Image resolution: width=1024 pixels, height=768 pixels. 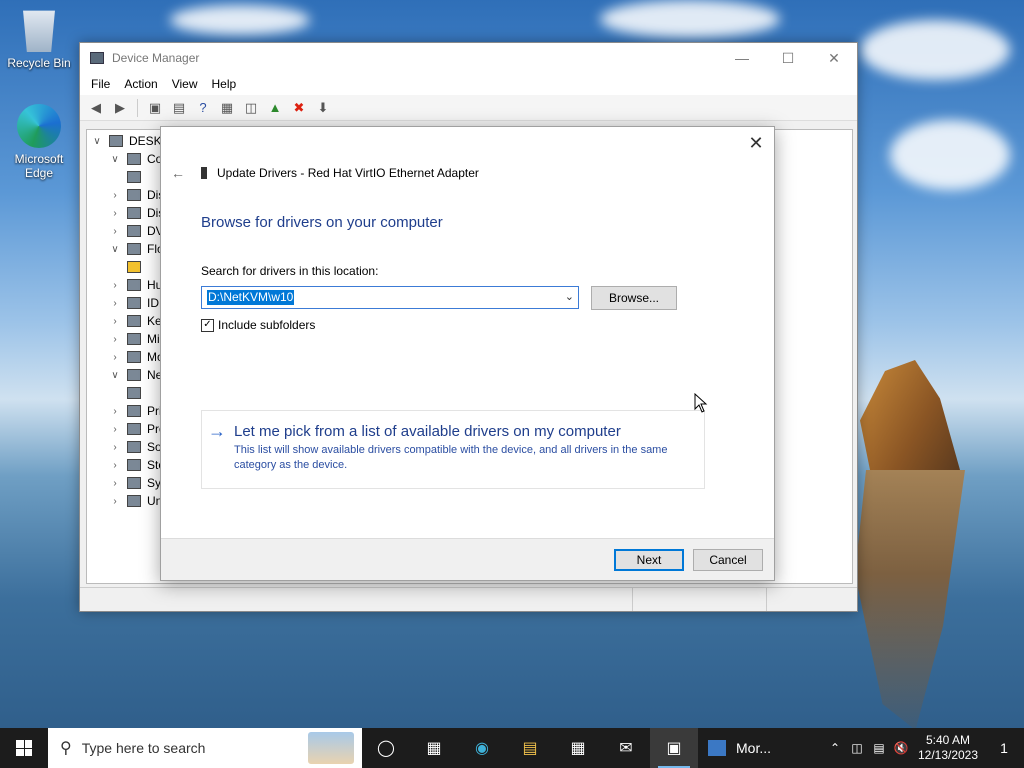 What do you see at coordinates (901, 748) in the screenshot?
I see `volume-muted-icon: 🔇` at bounding box center [901, 748].